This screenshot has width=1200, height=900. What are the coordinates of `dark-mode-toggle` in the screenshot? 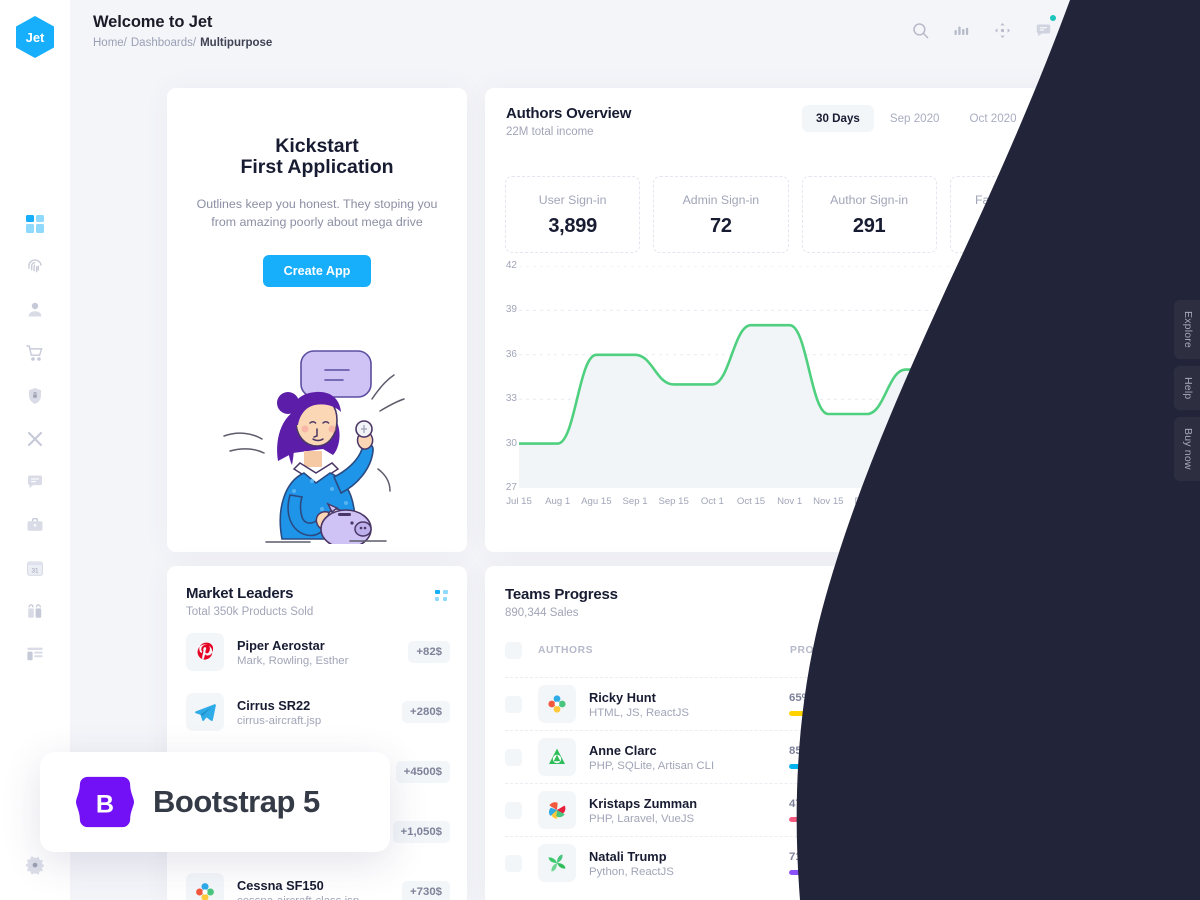 It's located at (1125, 30).